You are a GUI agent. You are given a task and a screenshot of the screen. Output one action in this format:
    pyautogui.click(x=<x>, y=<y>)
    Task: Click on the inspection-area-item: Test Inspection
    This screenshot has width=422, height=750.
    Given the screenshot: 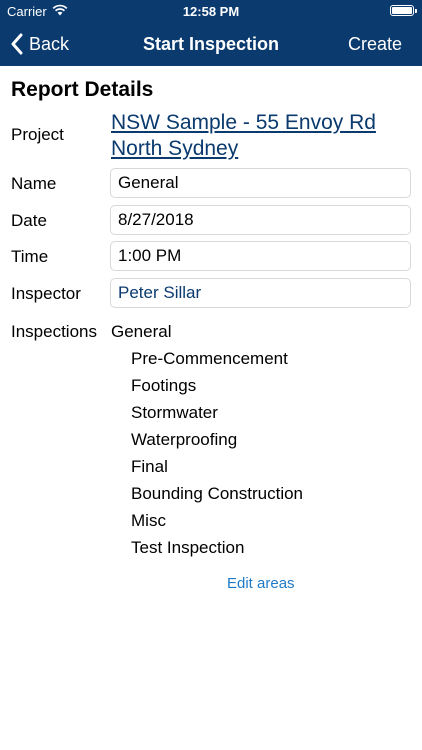 What is the action you would take?
    pyautogui.click(x=187, y=548)
    